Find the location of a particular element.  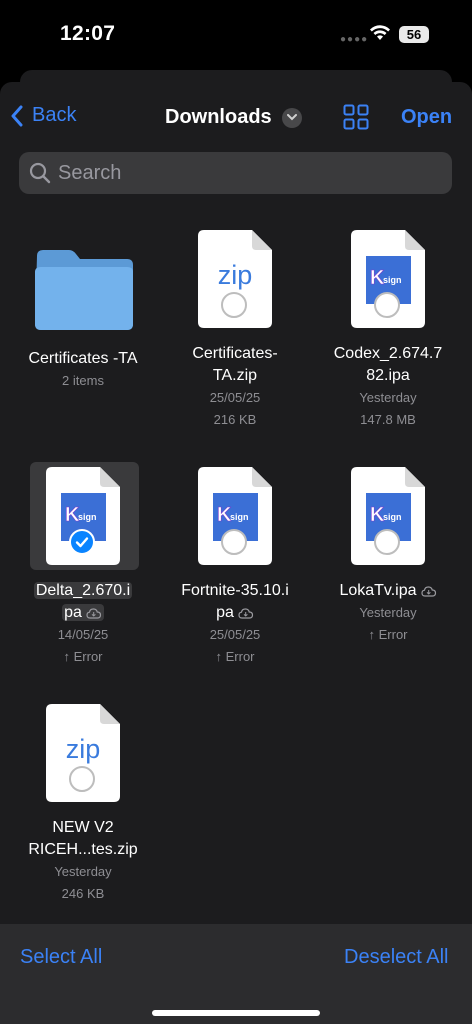

deselect-all-button: Deselect All is located at coordinates (396, 957).